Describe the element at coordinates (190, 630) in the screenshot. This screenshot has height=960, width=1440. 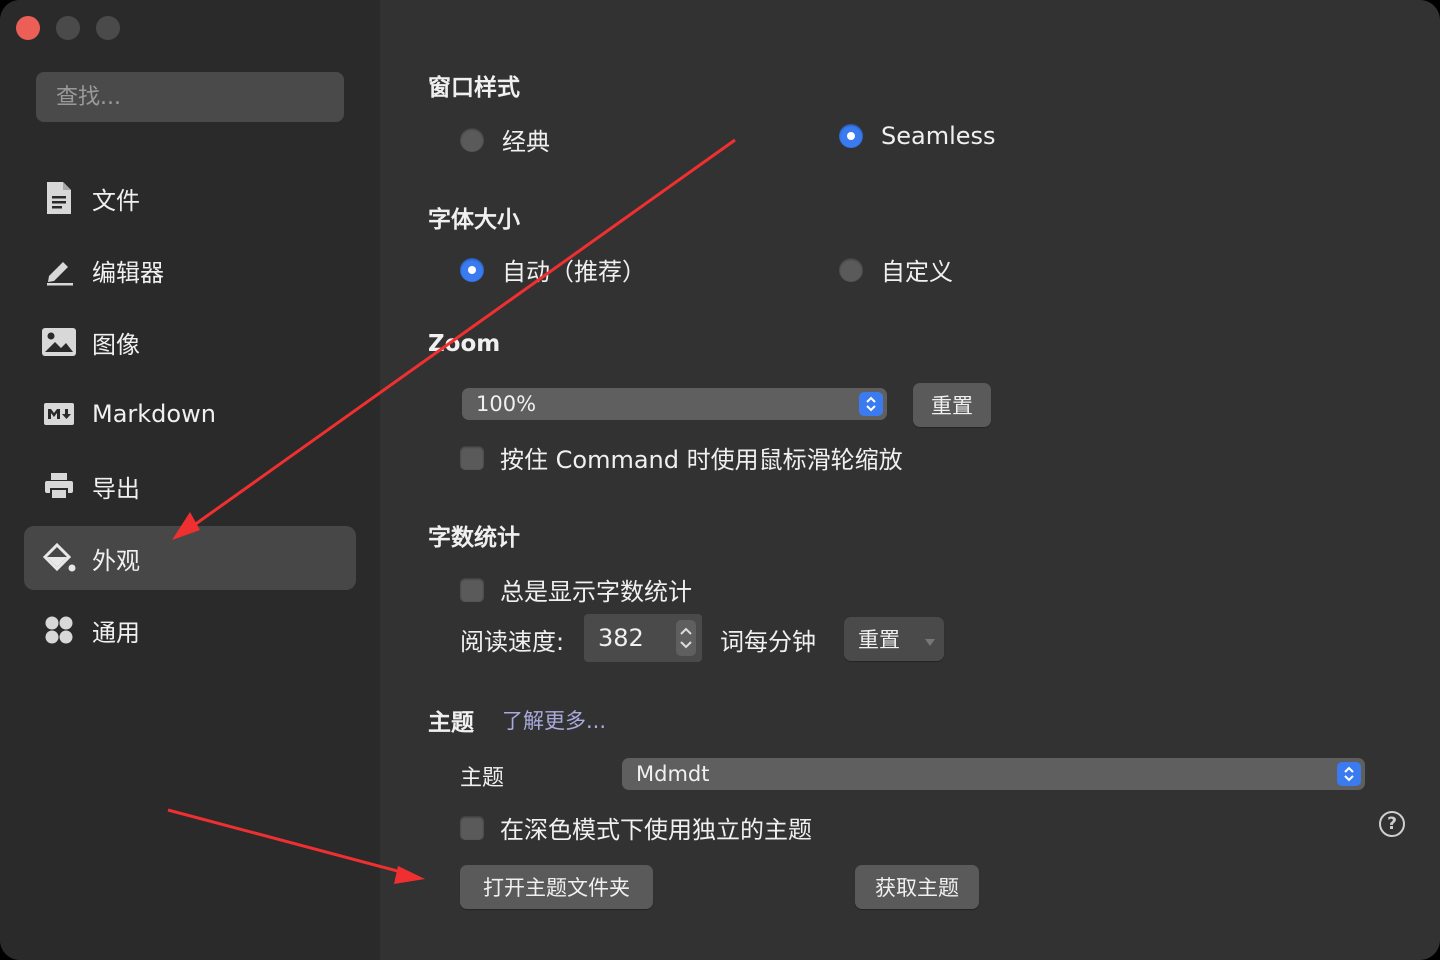
I see `sidebar-item-general: 通用` at that location.